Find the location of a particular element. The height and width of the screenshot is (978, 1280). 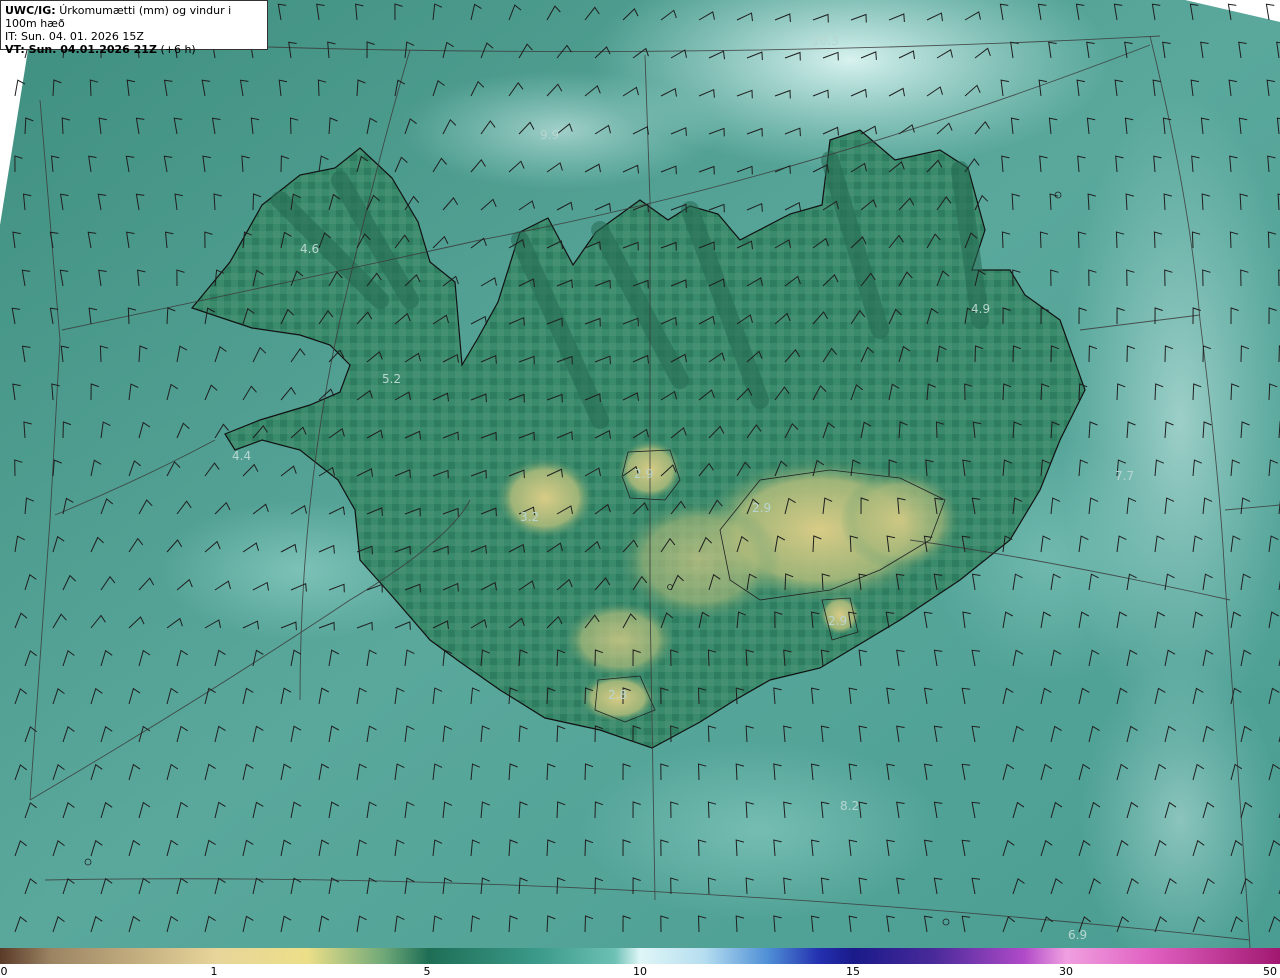

colorbar-strip is located at coordinates (640, 956).